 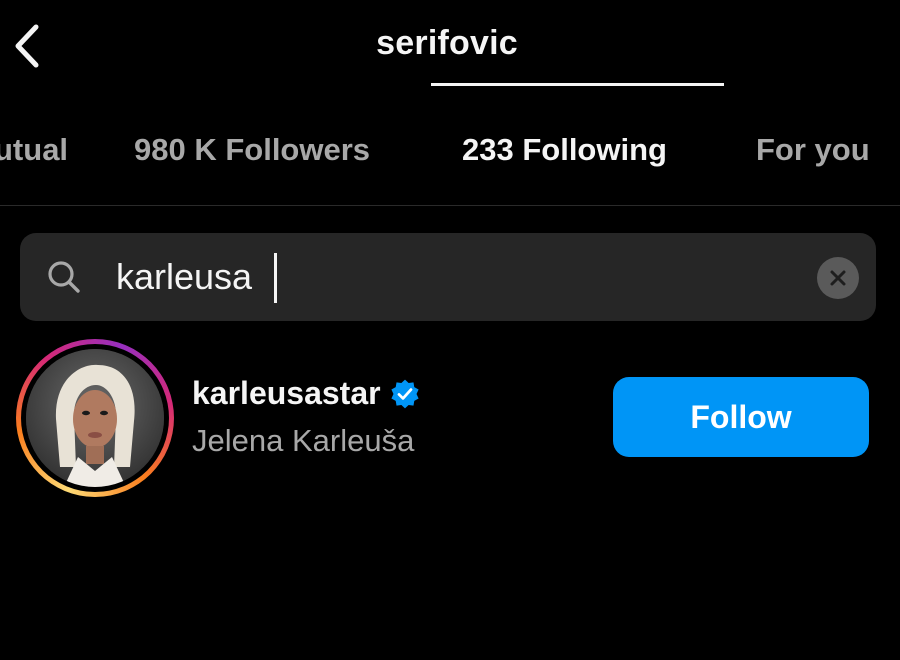 I want to click on header: serifovic, so click(x=450, y=46).